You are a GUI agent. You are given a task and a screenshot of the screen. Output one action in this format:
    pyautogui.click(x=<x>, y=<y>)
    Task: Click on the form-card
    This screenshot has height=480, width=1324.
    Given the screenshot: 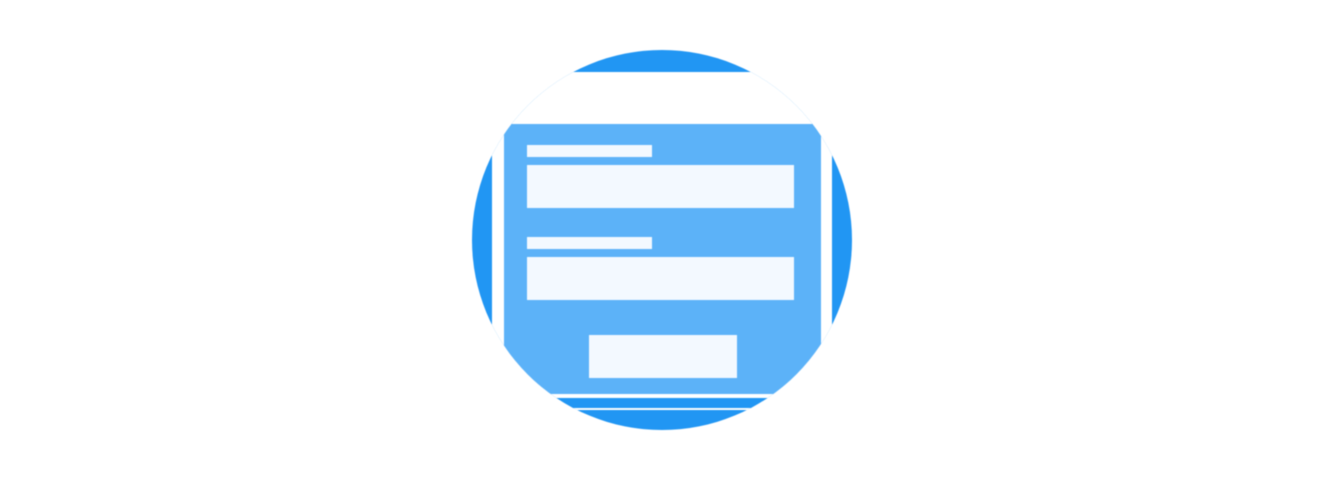 What is the action you would take?
    pyautogui.click(x=662, y=259)
    